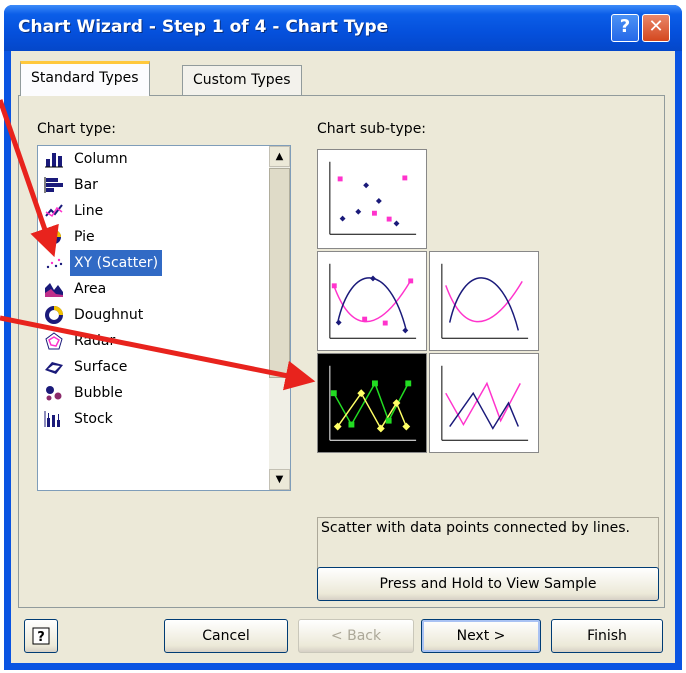 The image size is (686, 673). Describe the element at coordinates (101, 367) in the screenshot. I see `list-item-label: Surface` at that location.